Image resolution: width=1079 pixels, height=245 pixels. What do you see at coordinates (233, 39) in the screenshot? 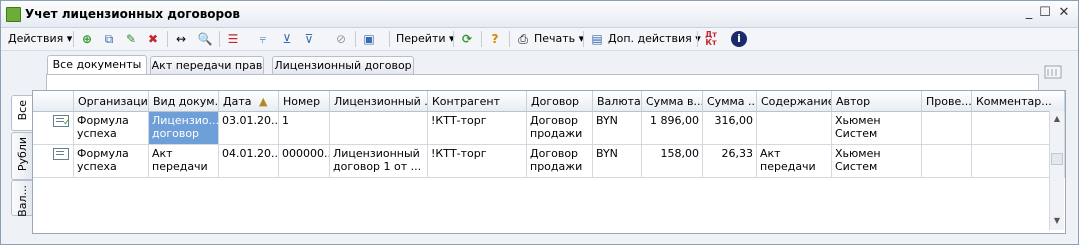
I see `list-icon: ☰` at bounding box center [233, 39].